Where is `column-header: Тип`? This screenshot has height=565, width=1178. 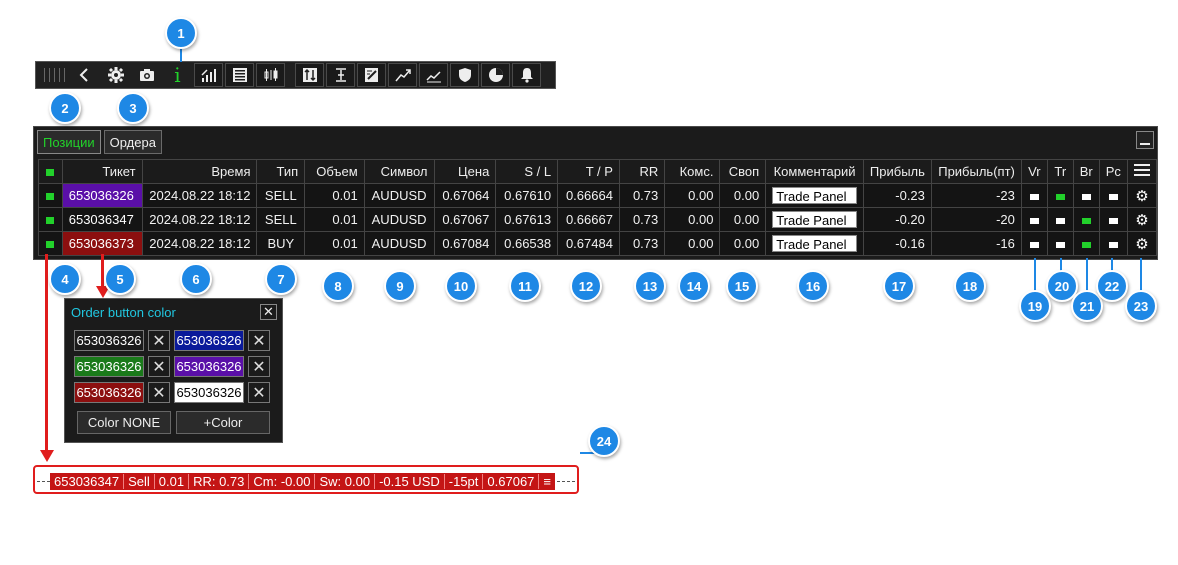 column-header: Тип is located at coordinates (281, 171).